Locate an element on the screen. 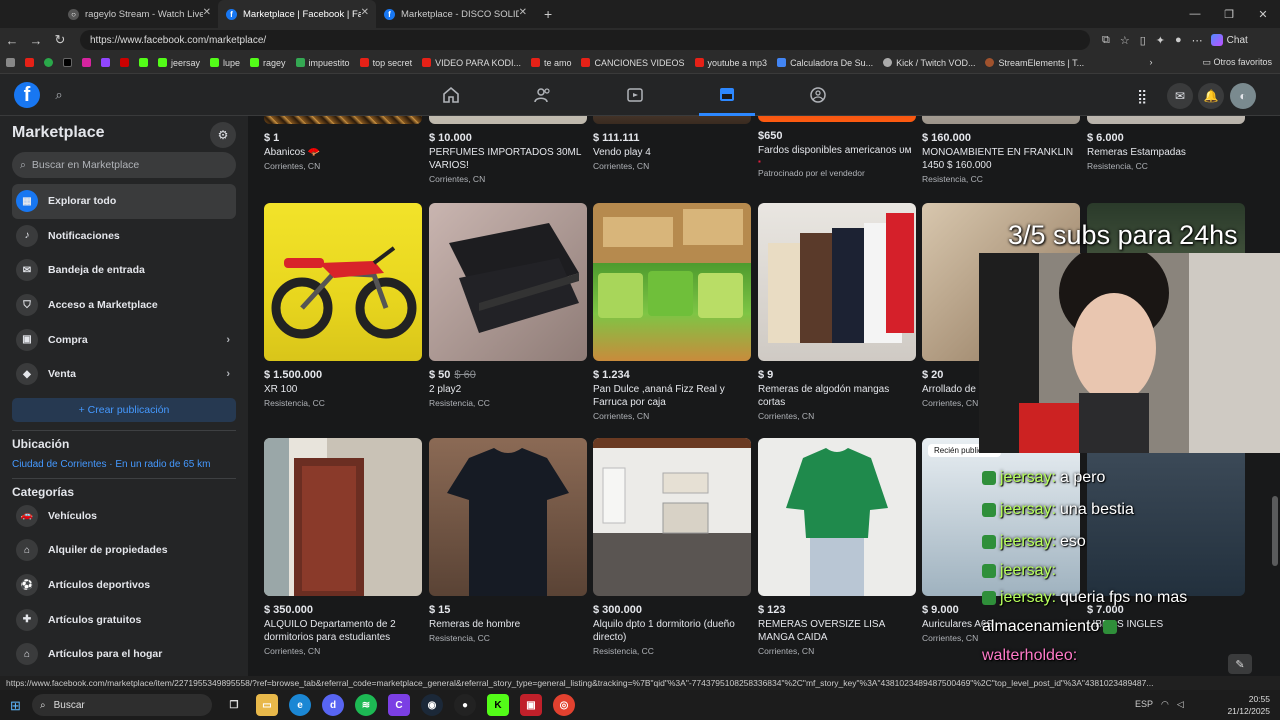  compose-icon: ✎ is located at coordinates (1240, 664).